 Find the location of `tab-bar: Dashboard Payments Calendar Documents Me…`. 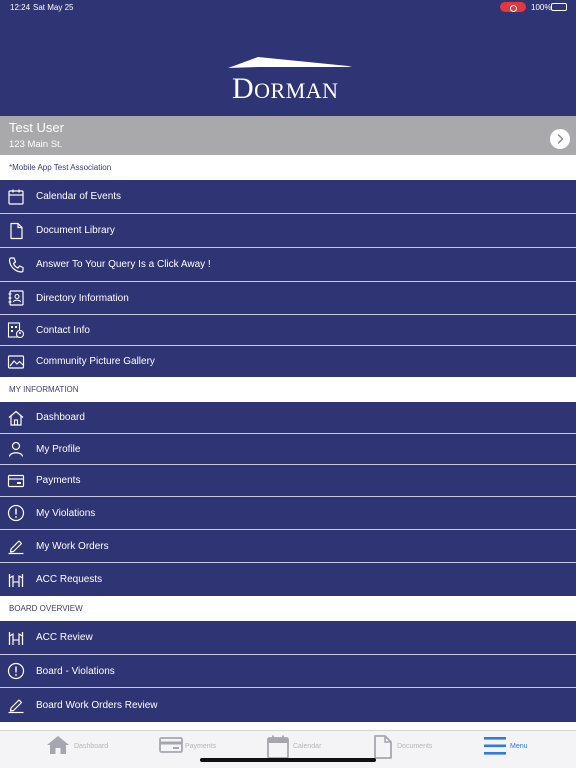

tab-bar: Dashboard Payments Calendar Documents Me… is located at coordinates (288, 749).